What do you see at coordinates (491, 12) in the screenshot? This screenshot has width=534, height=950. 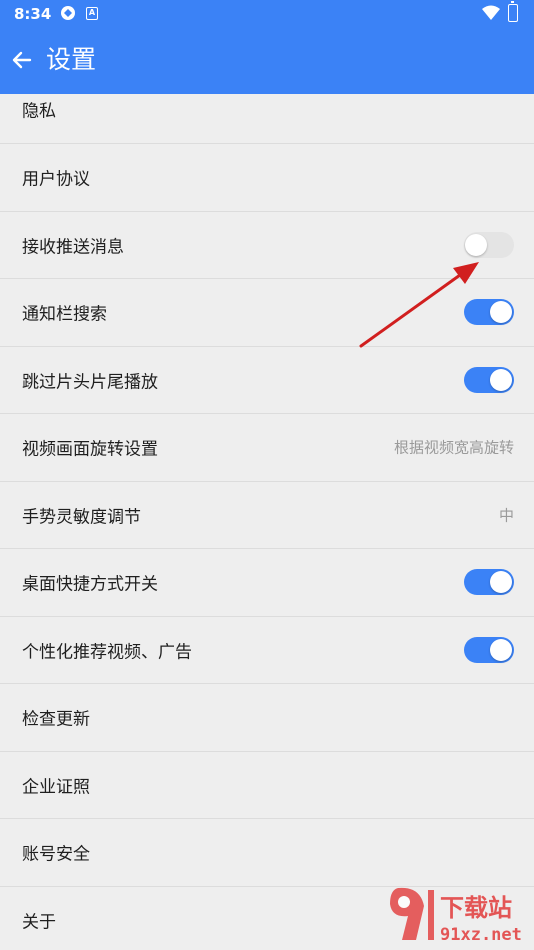 I see `wifi-icon` at bounding box center [491, 12].